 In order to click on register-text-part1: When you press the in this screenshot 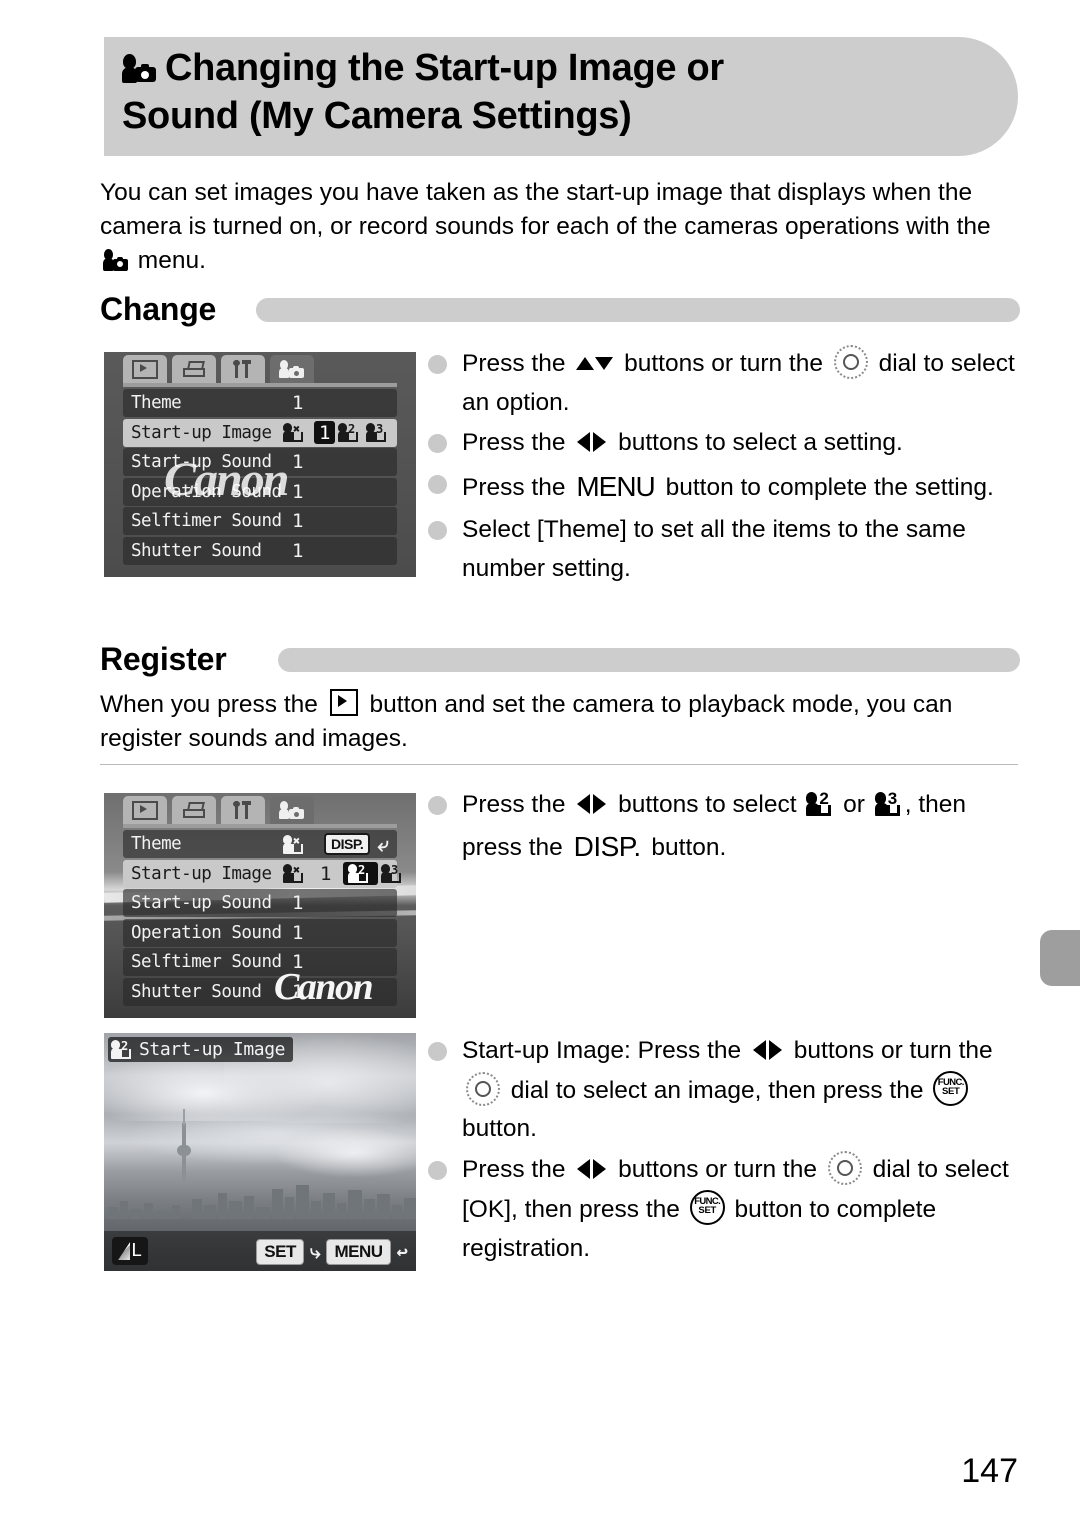, I will do `click(212, 704)`.